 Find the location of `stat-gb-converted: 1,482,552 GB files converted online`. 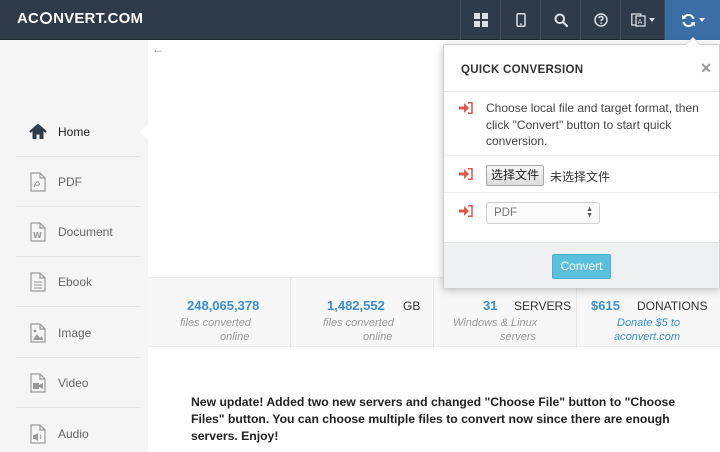

stat-gb-converted: 1,482,552 GB files converted online is located at coordinates (362, 313).